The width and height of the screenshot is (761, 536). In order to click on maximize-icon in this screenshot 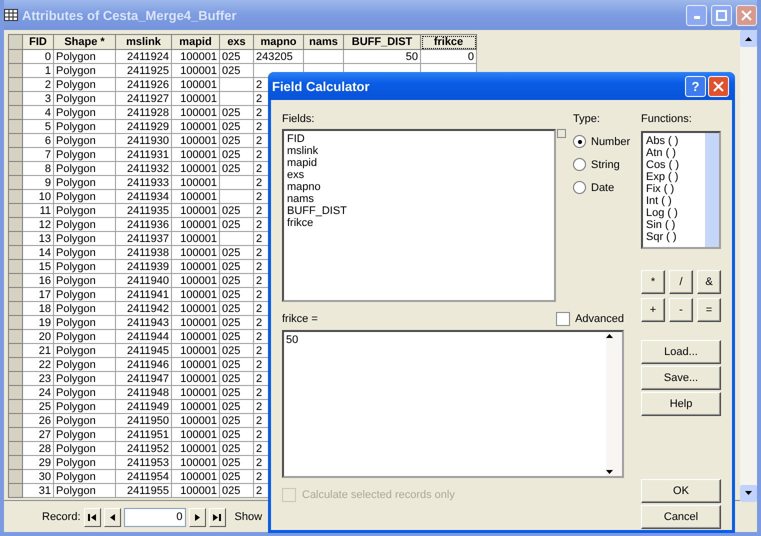, I will do `click(721, 15)`.